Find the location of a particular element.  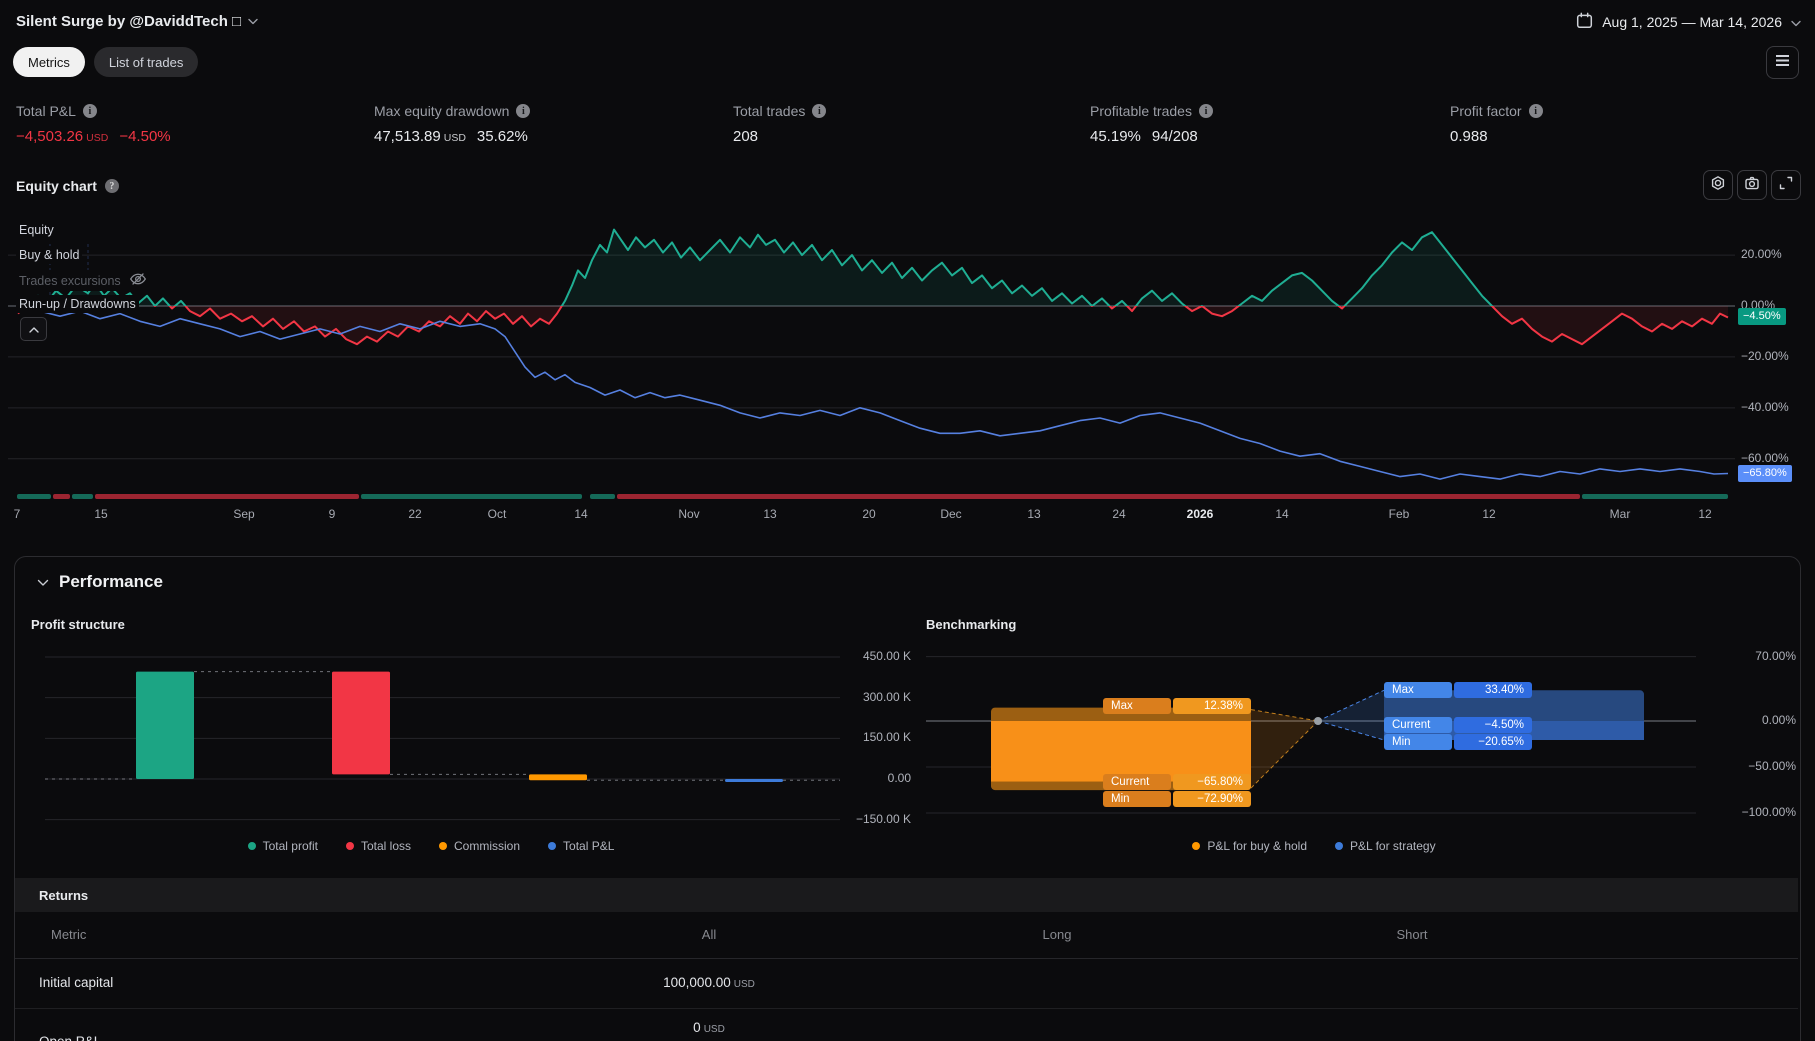

pill-value: −72.90% is located at coordinates (1212, 798).